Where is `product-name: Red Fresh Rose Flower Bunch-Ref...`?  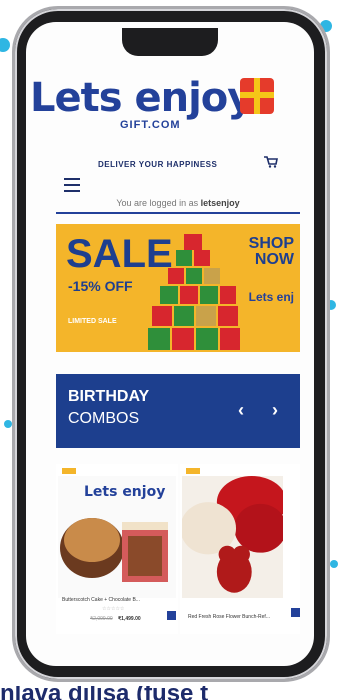
product-name: Red Fresh Rose Flower Bunch-Ref... is located at coordinates (229, 617).